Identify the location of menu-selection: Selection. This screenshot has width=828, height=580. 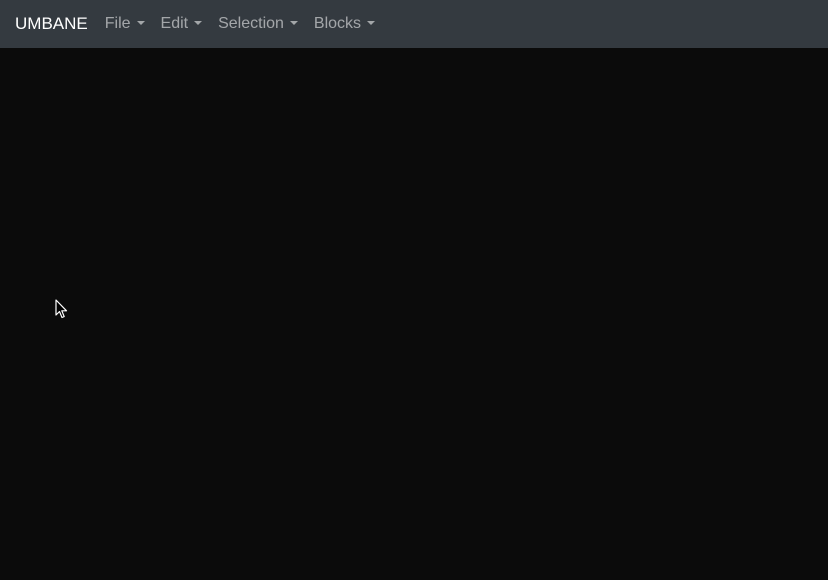
(258, 24).